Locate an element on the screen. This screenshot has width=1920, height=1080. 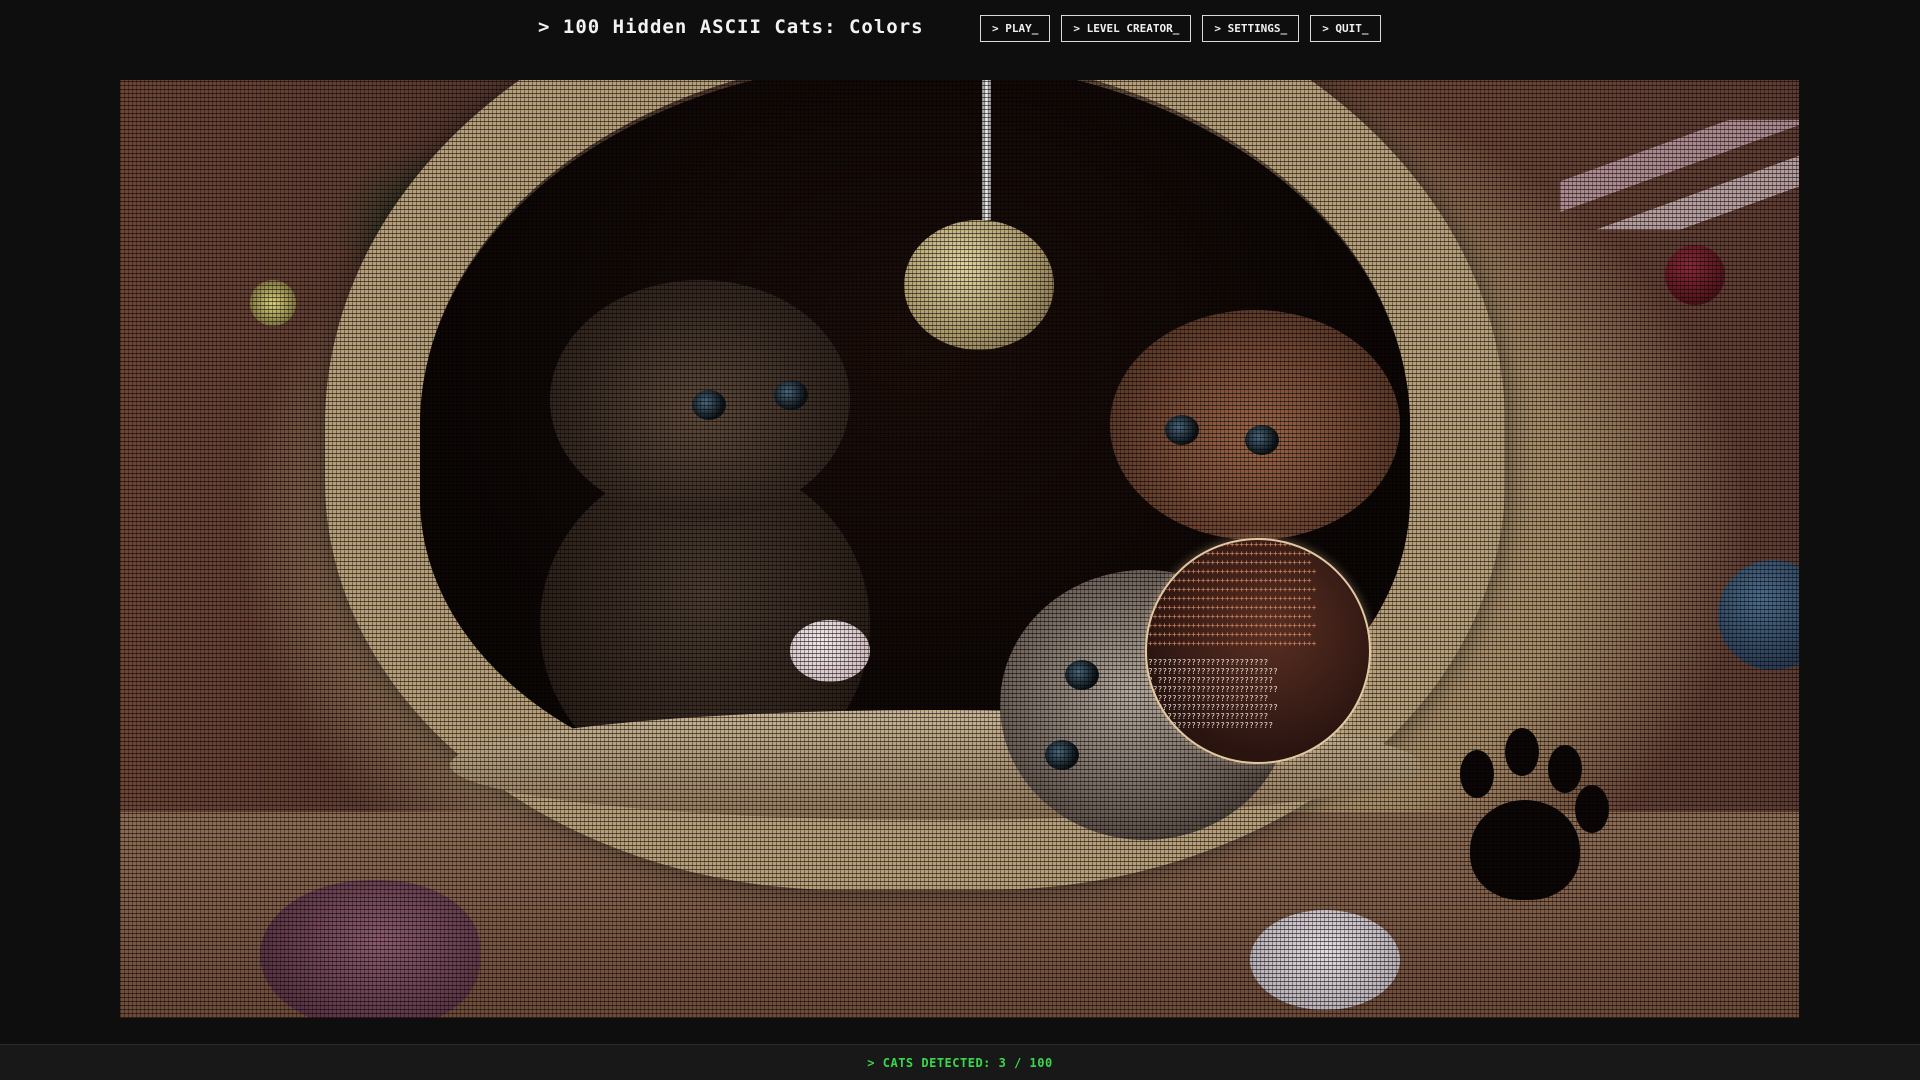
status-bar: > CATS DETECTED: 3 / 100 is located at coordinates (960, 1062).